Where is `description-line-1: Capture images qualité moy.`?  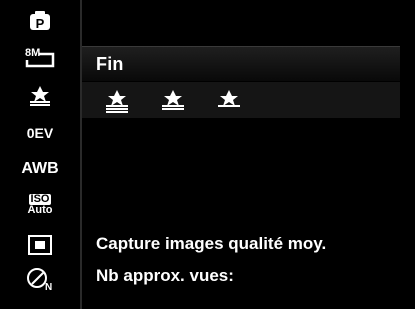 description-line-1: Capture images qualité moy. is located at coordinates (211, 243).